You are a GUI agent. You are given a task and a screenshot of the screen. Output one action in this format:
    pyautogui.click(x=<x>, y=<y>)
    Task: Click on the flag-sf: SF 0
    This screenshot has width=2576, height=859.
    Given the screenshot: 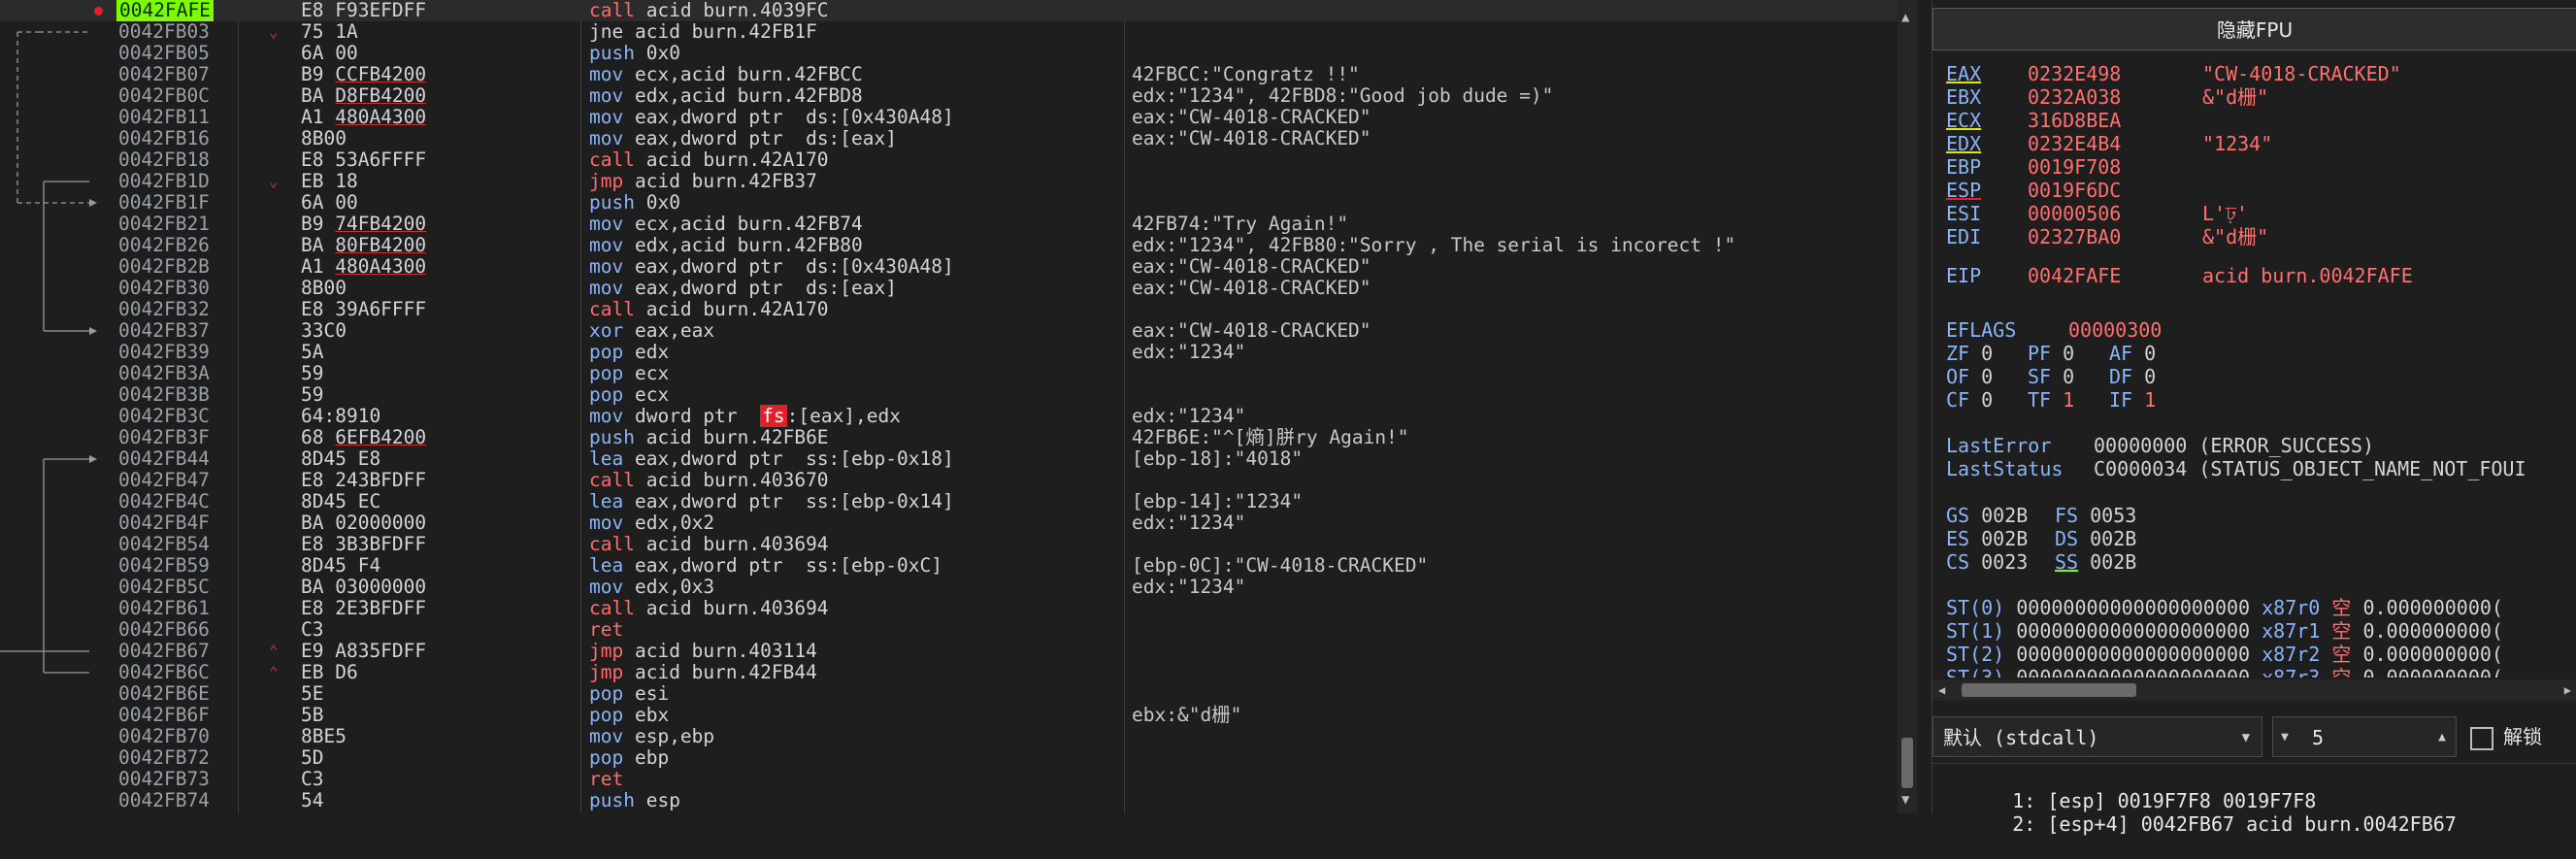 What is the action you would take?
    pyautogui.click(x=2051, y=376)
    